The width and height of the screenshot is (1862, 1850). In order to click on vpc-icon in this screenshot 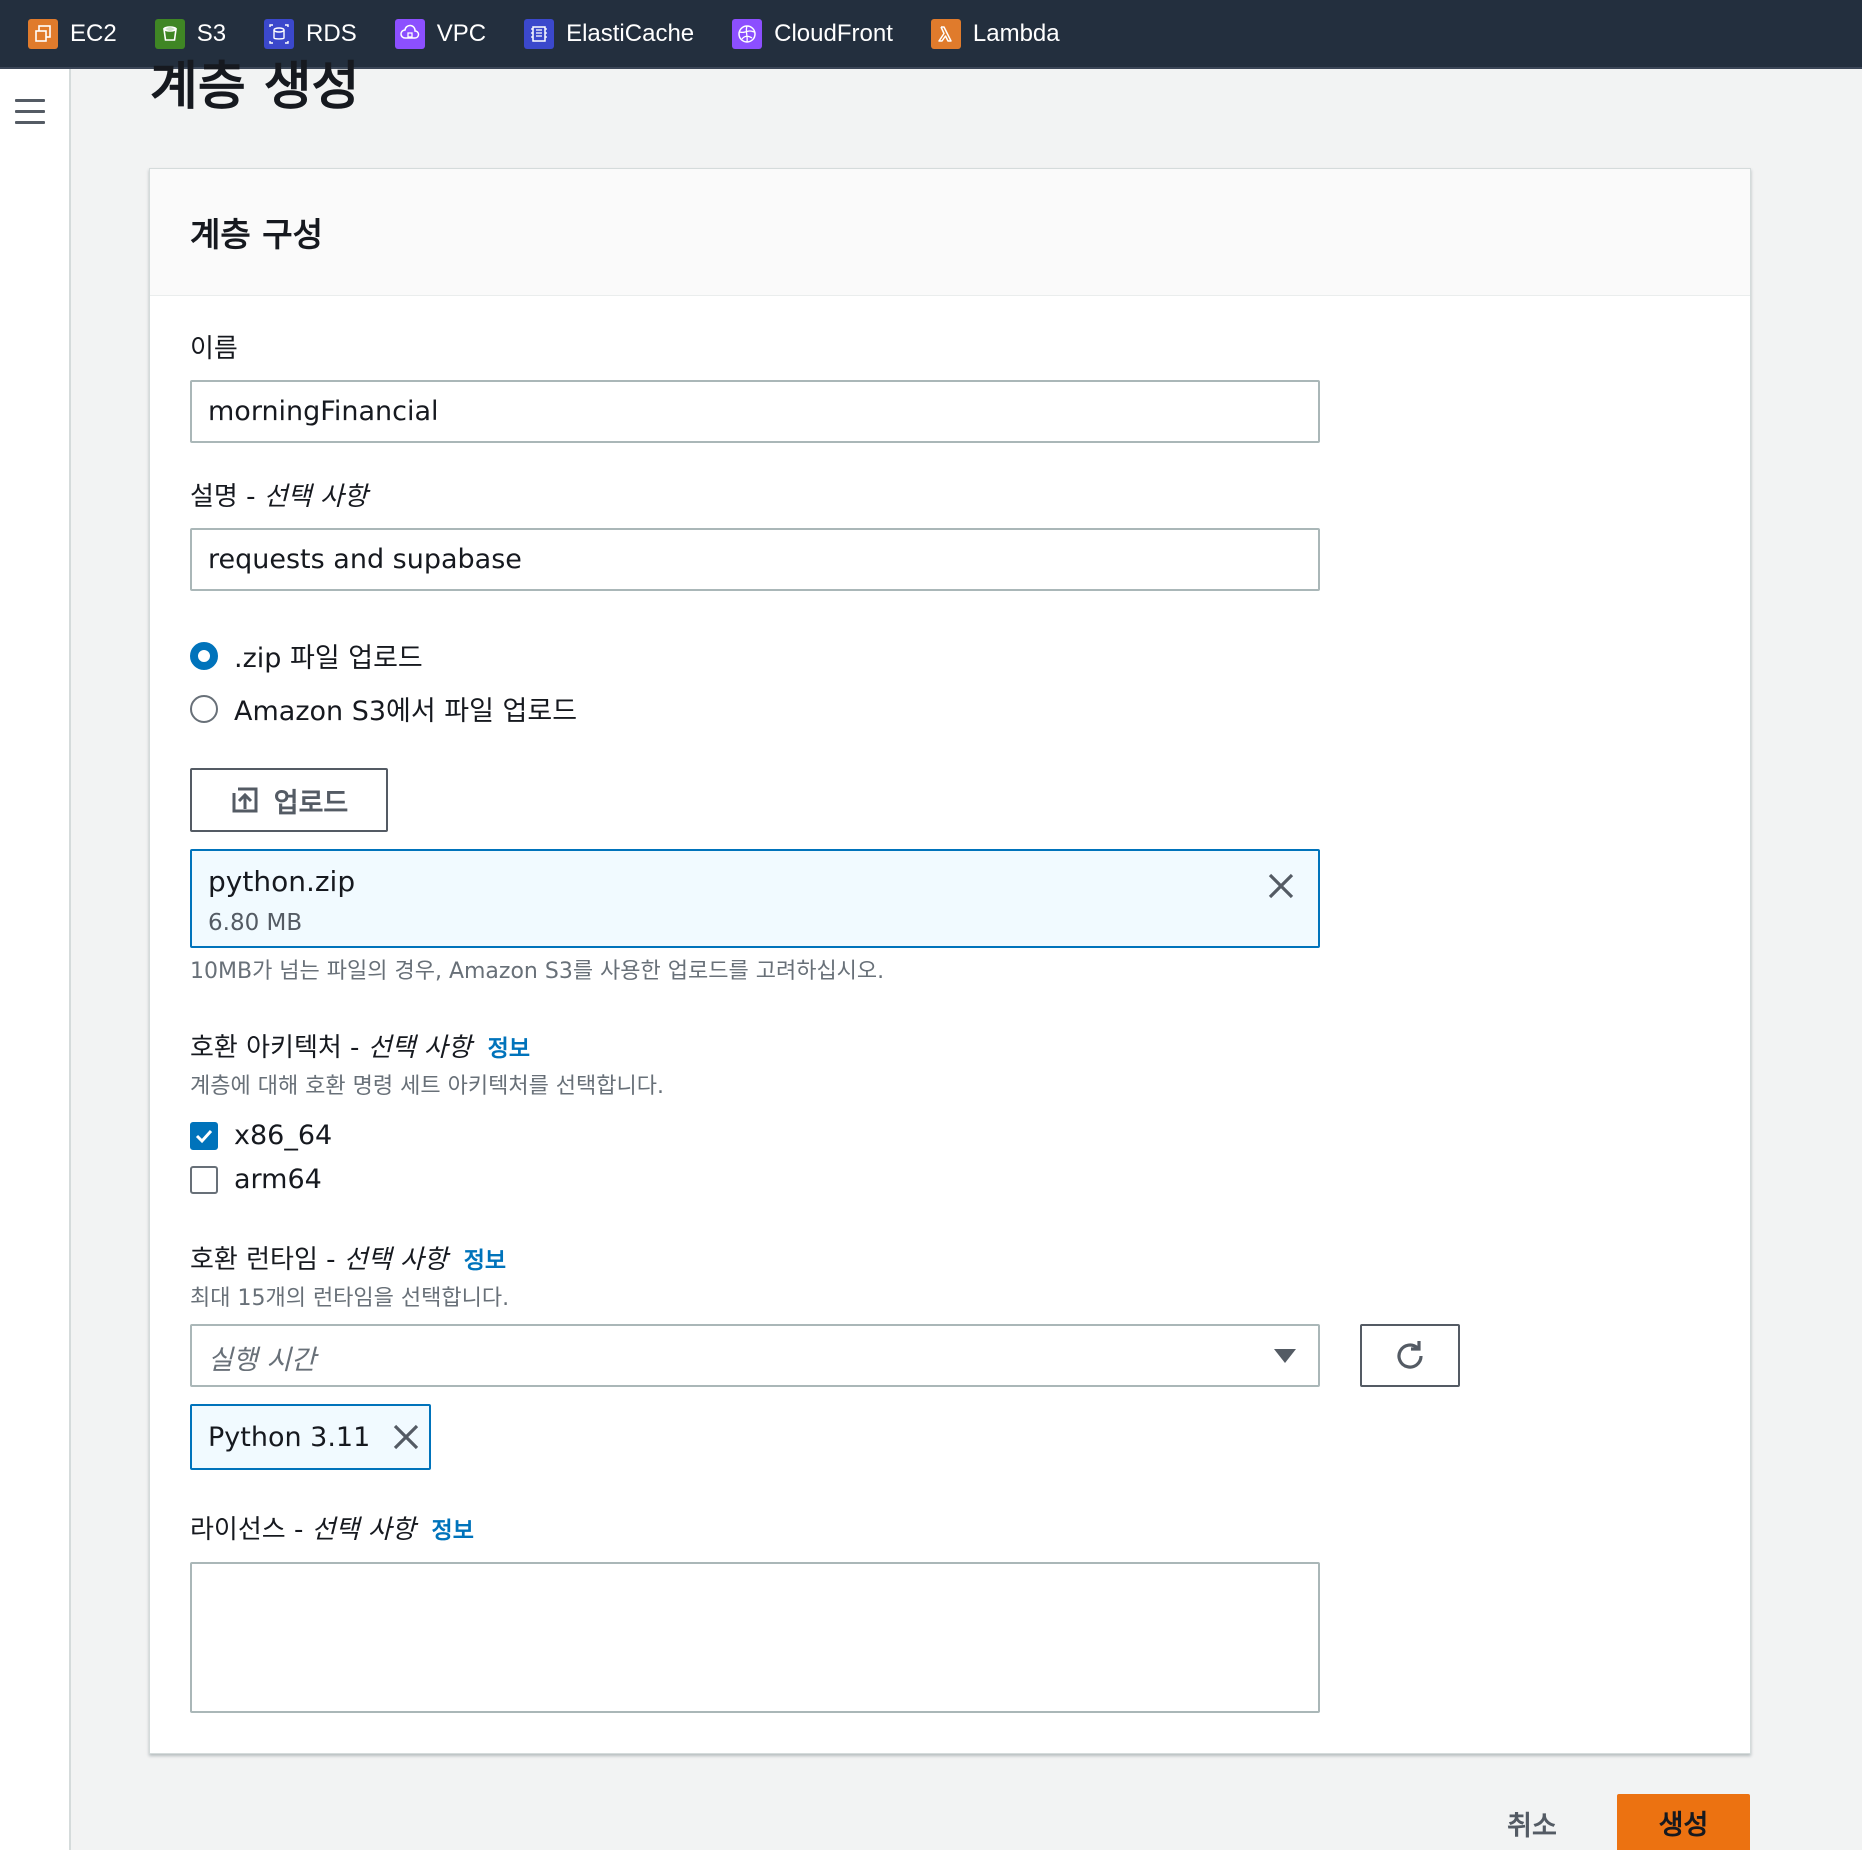, I will do `click(409, 33)`.